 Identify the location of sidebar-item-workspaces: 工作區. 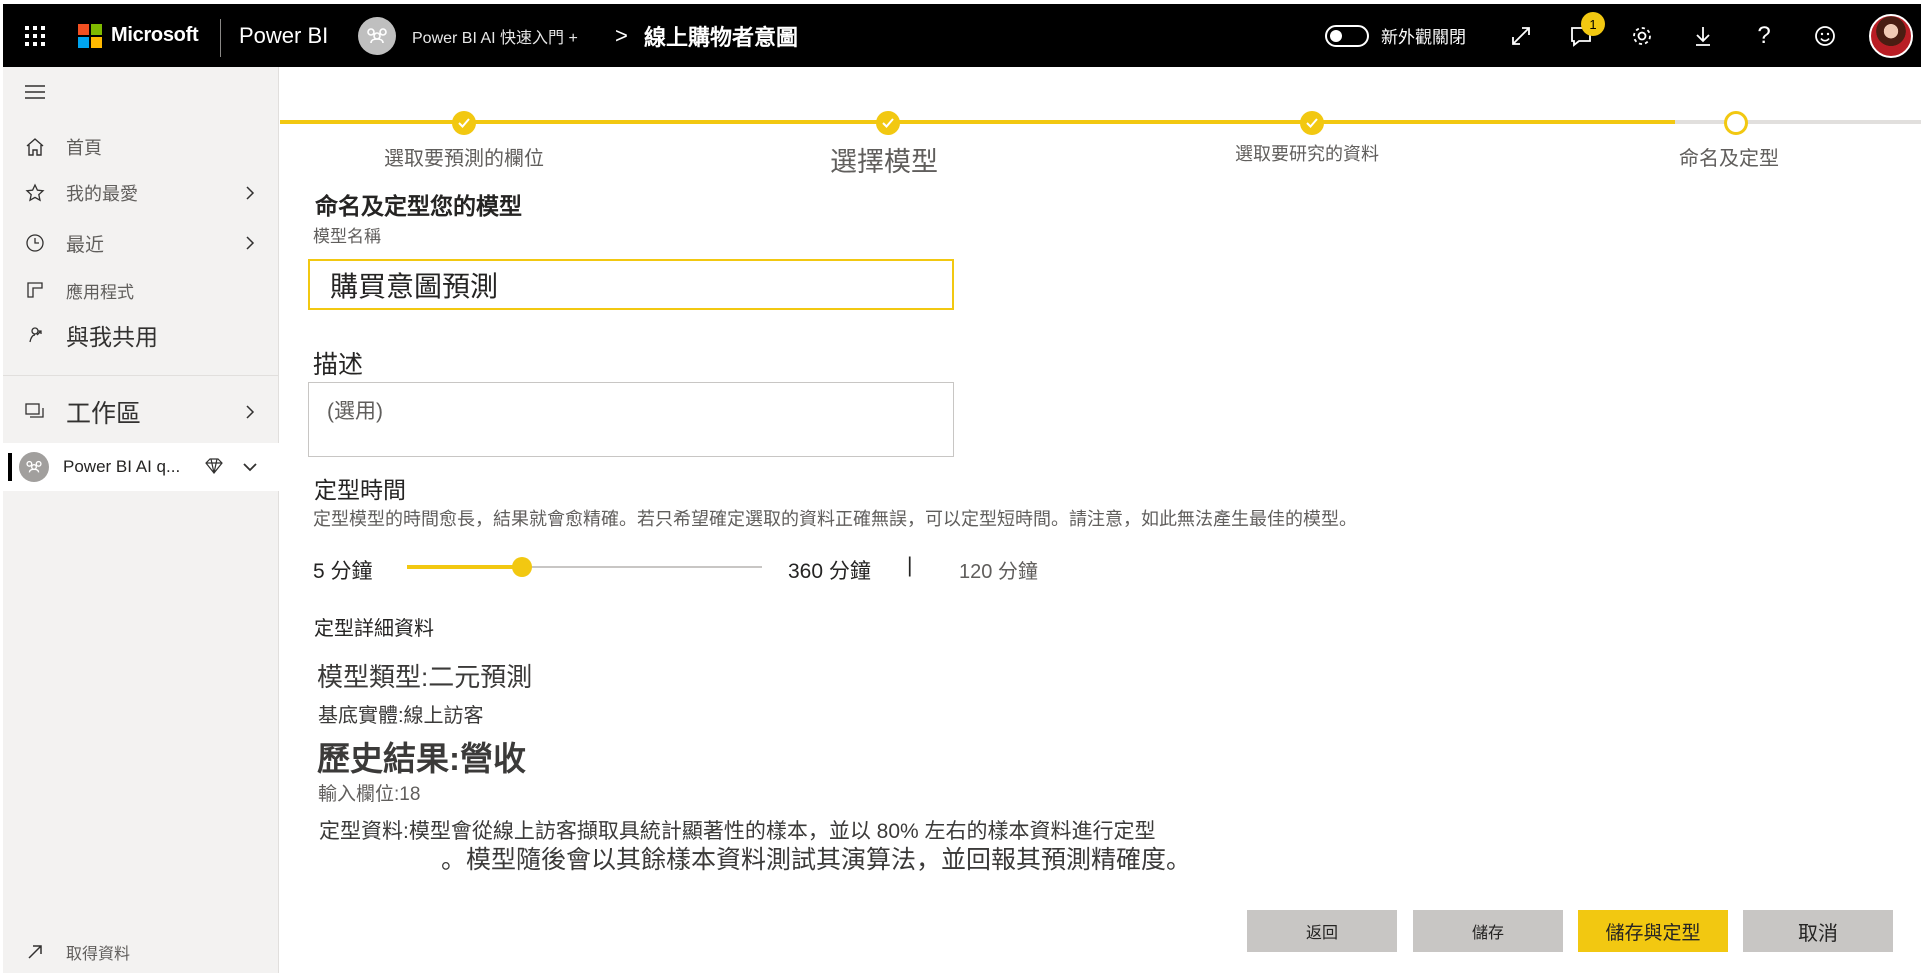
(141, 412).